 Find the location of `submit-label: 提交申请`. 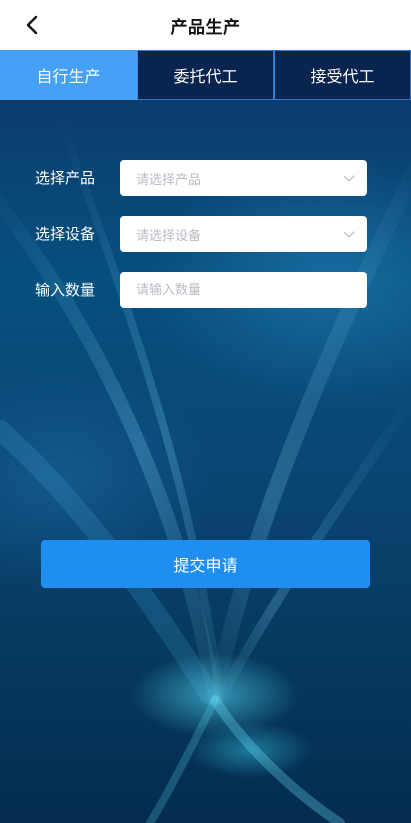

submit-label: 提交申请 is located at coordinates (205, 565).